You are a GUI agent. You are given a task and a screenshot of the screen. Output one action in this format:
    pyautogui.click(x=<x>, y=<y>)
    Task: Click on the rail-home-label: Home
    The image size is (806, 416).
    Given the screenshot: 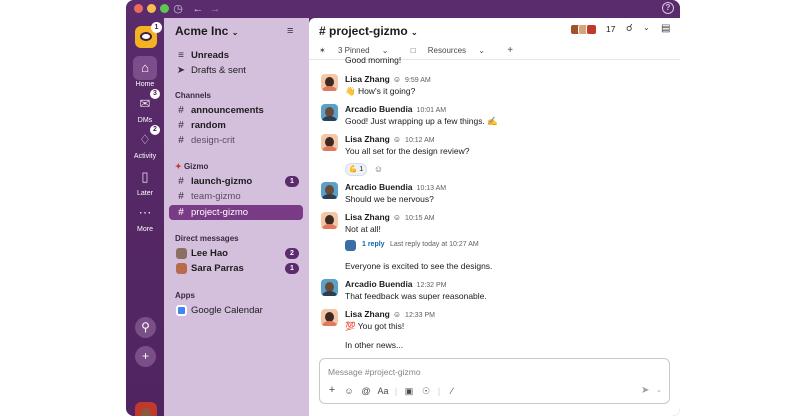 What is the action you would take?
    pyautogui.click(x=145, y=84)
    